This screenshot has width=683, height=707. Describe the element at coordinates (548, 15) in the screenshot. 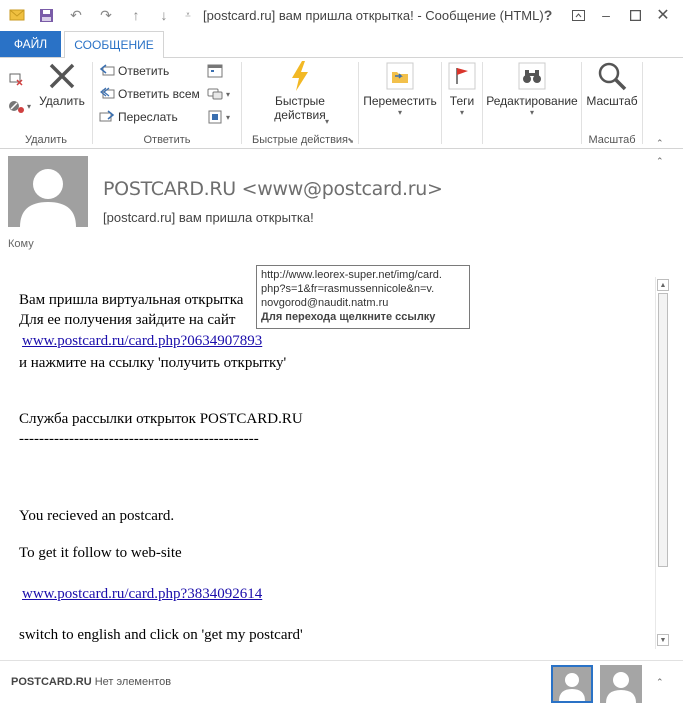

I see `help-icon: ?` at that location.